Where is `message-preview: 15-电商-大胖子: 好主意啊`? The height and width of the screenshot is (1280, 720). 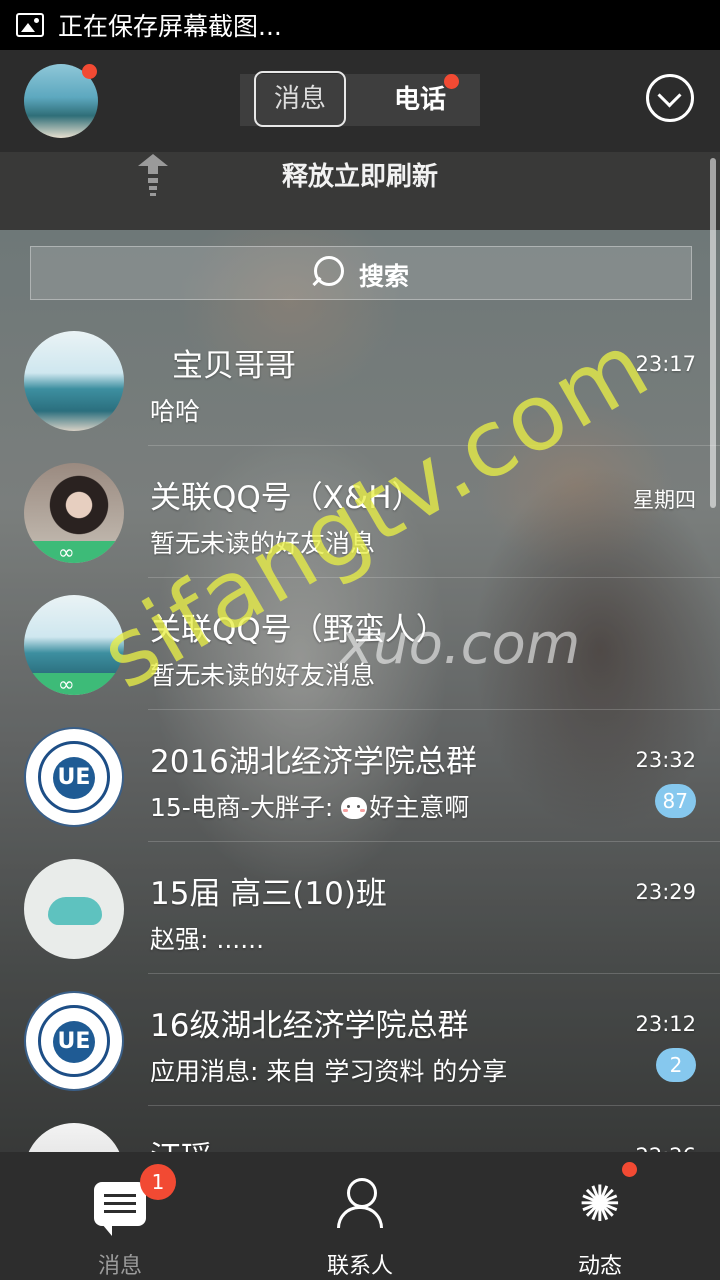
message-preview: 15-电商-大胖子: 好主意啊 is located at coordinates (309, 806).